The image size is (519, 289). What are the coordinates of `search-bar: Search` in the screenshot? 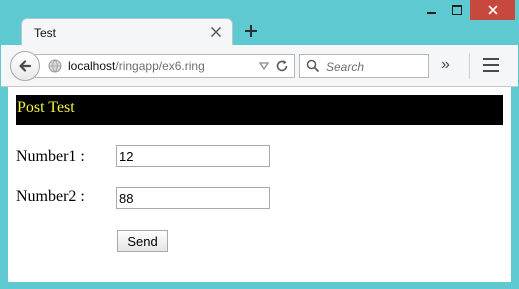 It's located at (364, 66).